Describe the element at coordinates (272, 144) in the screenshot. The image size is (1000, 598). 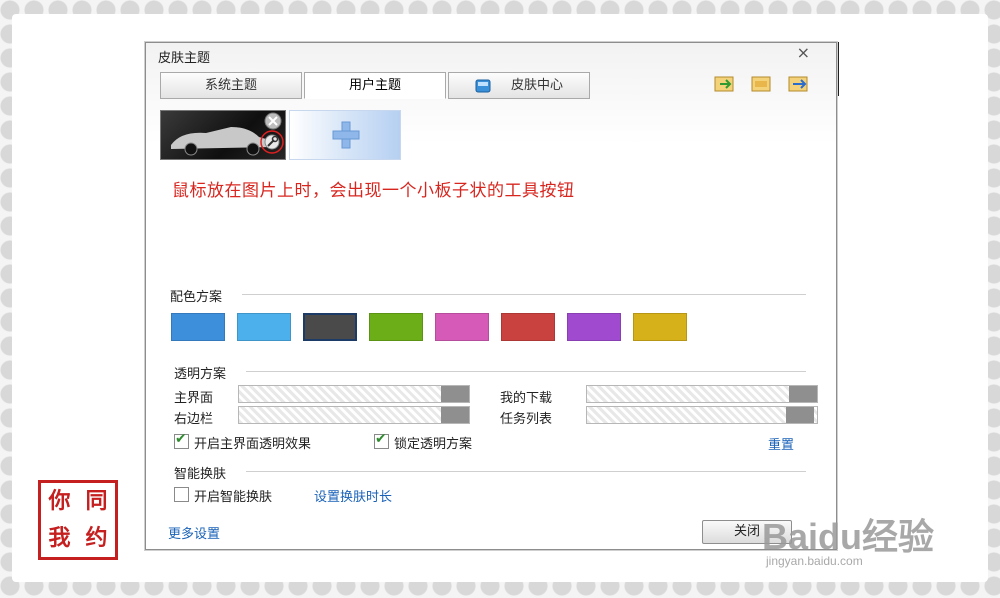
I see `wrench-tool-icon` at that location.